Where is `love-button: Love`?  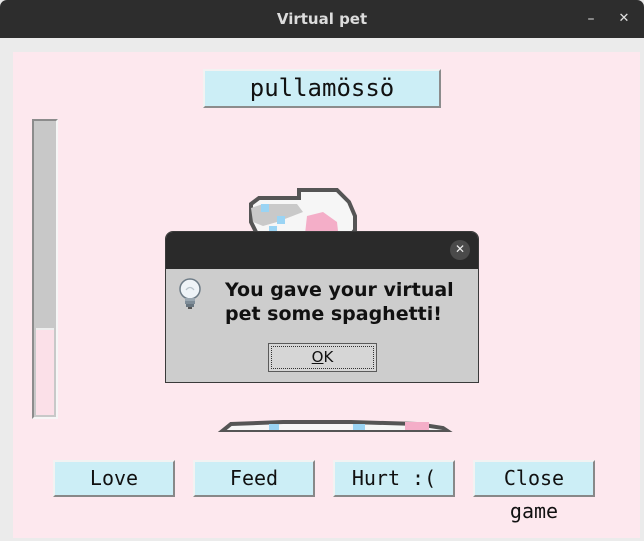
love-button: Love is located at coordinates (114, 478).